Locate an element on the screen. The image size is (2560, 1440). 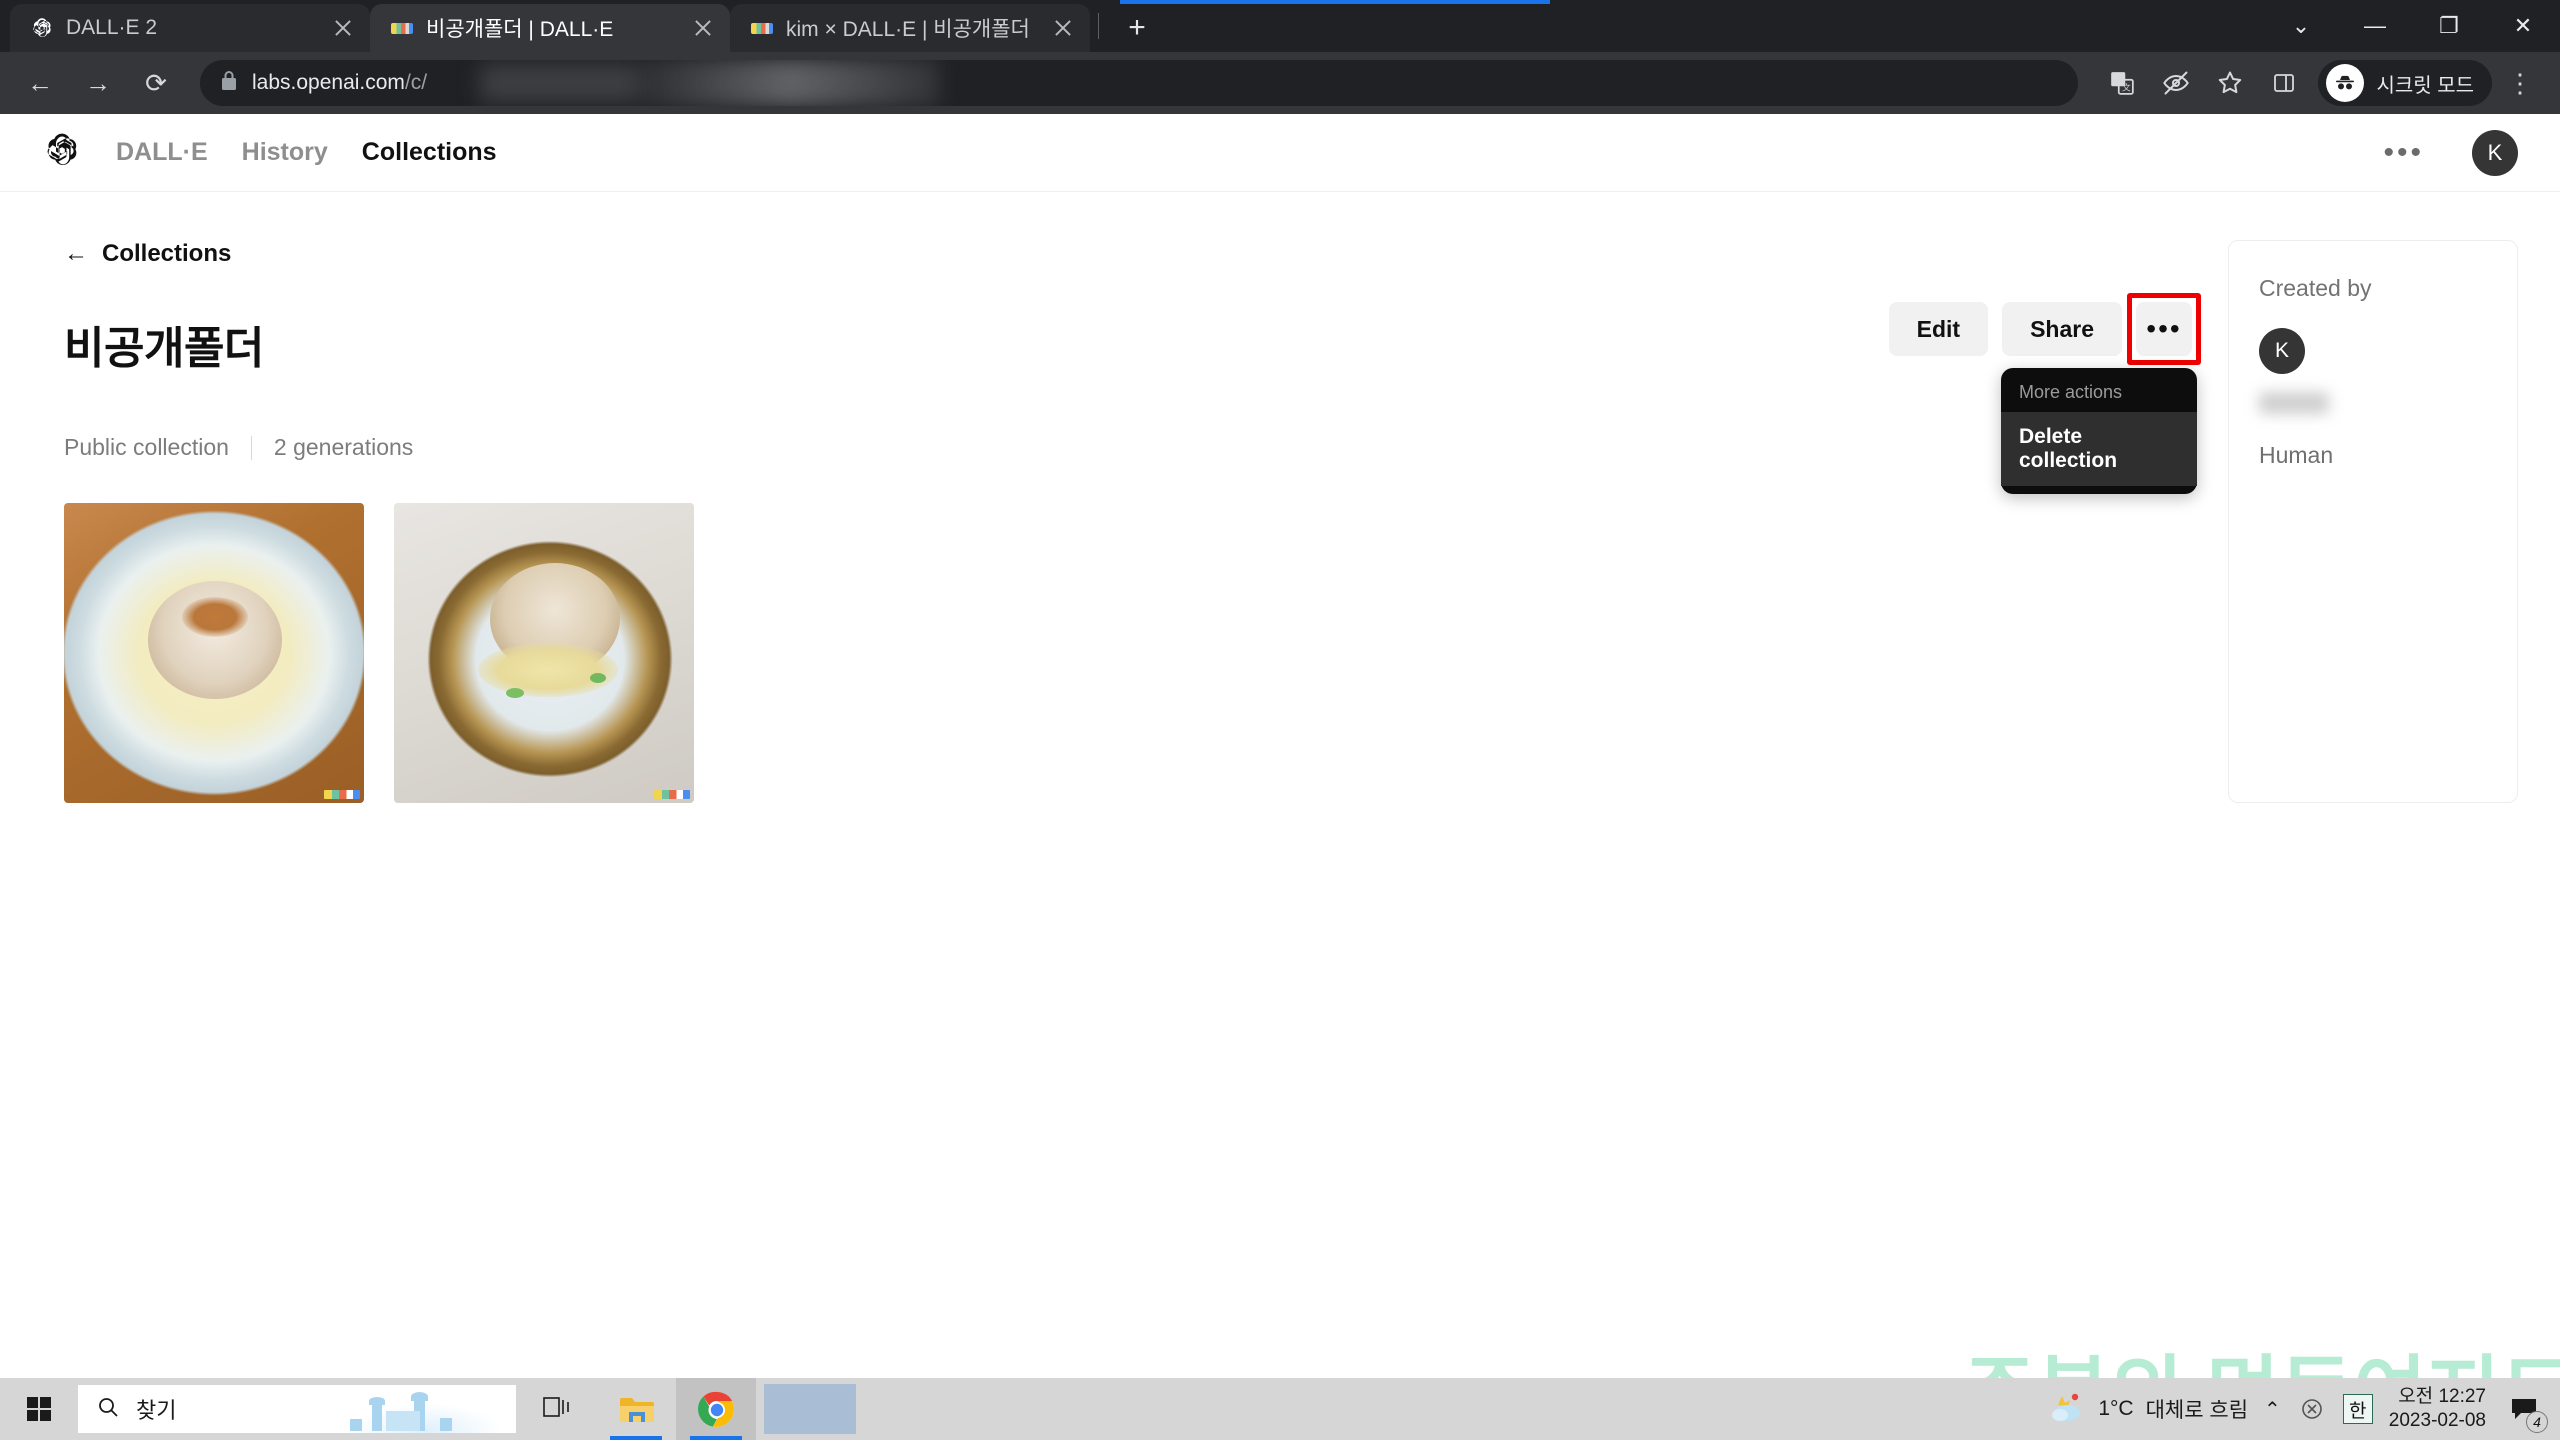
app-menu-icon: ••• is located at coordinates (2403, 153).